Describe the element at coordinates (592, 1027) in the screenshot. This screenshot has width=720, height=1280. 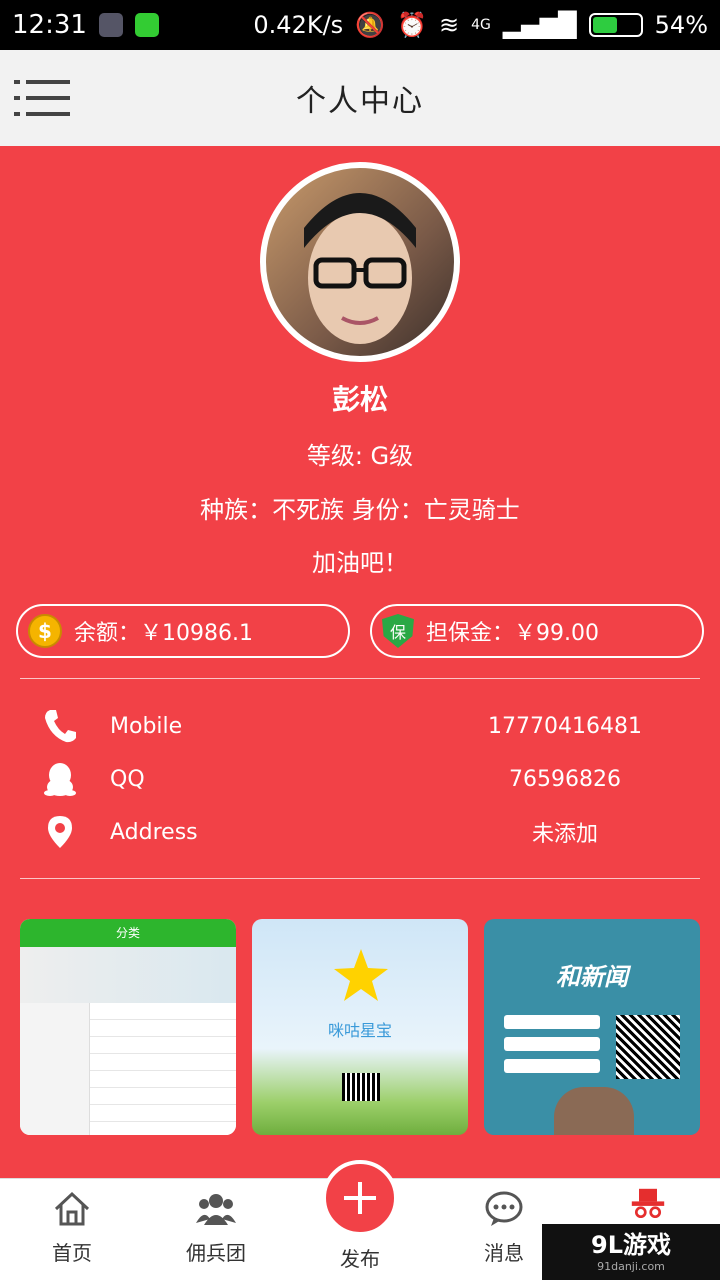
I see `screenshot-thumbnail-3: 和新闻` at that location.